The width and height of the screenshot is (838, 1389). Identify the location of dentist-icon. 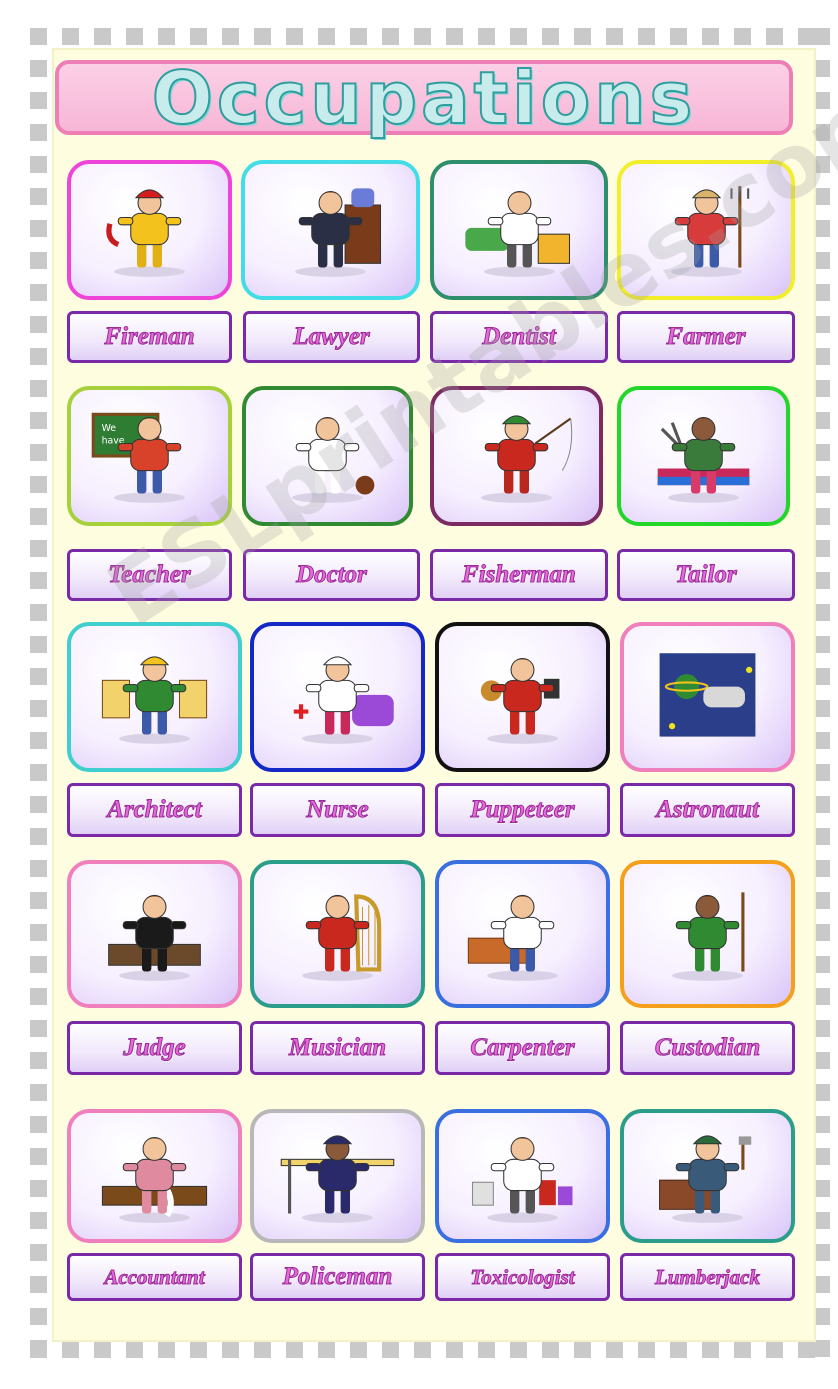
(517, 233).